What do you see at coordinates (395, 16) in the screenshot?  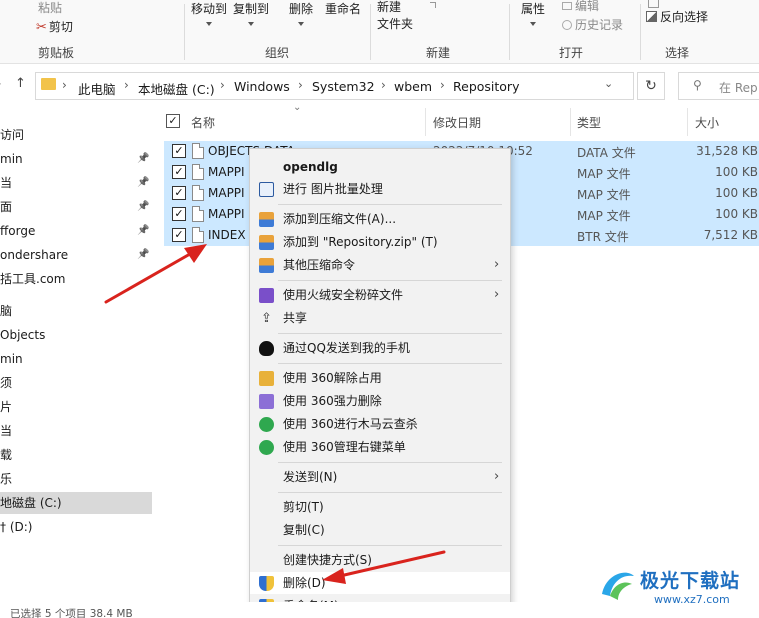 I see `new-folder-button: 新建 文件夹` at bounding box center [395, 16].